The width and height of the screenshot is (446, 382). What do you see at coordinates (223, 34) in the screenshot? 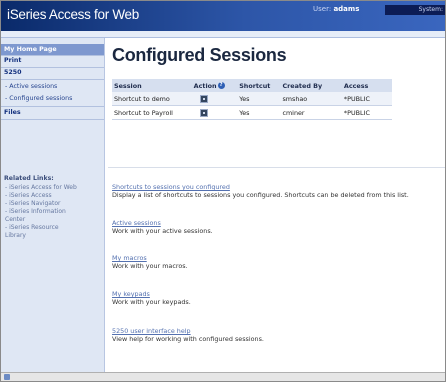
I see `header-subbar` at bounding box center [223, 34].